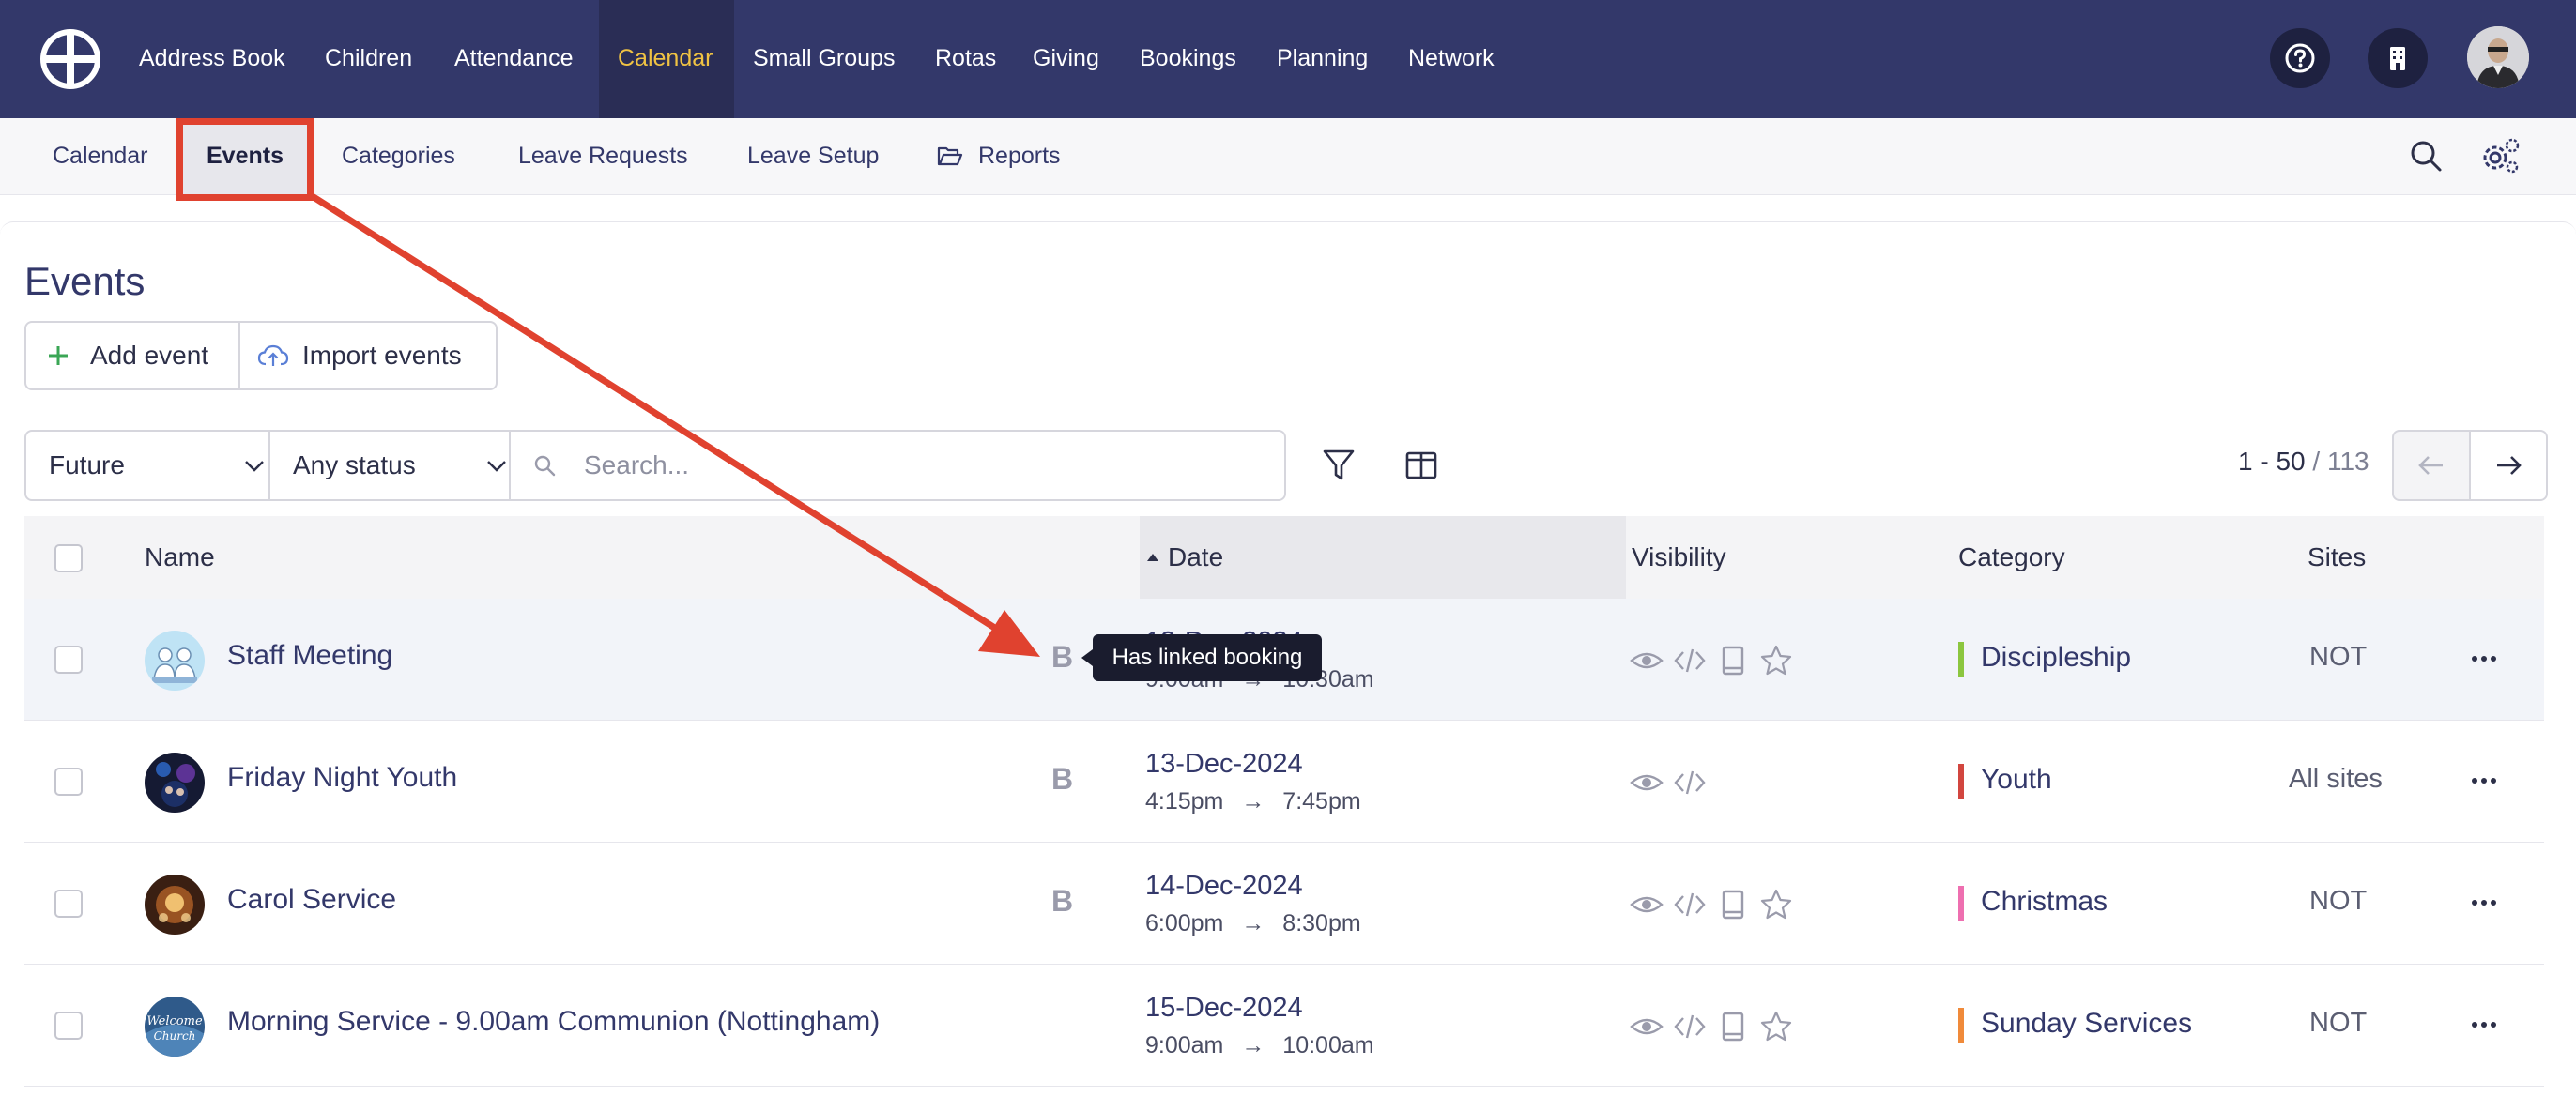 This screenshot has width=2576, height=1096. What do you see at coordinates (2012, 557) in the screenshot?
I see `column-header-category: Category` at bounding box center [2012, 557].